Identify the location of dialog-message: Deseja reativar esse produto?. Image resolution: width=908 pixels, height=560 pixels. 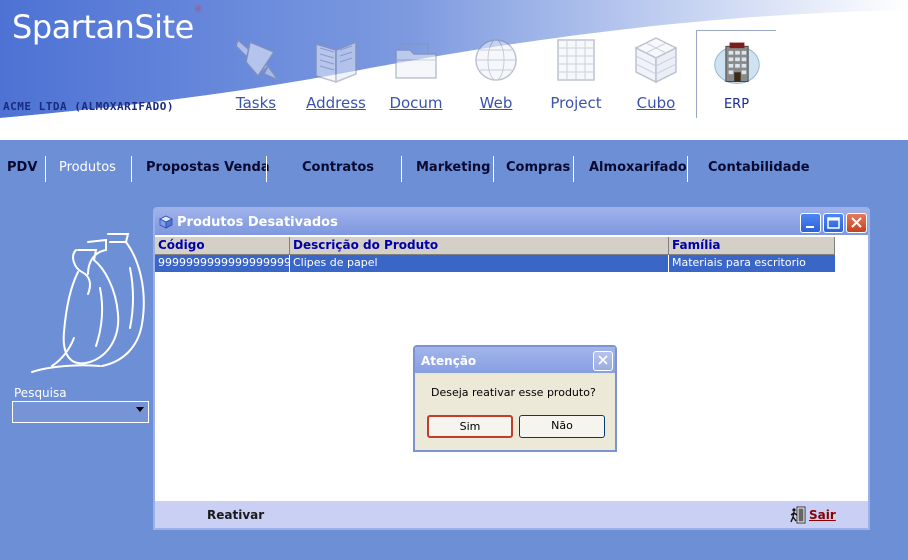
(513, 392).